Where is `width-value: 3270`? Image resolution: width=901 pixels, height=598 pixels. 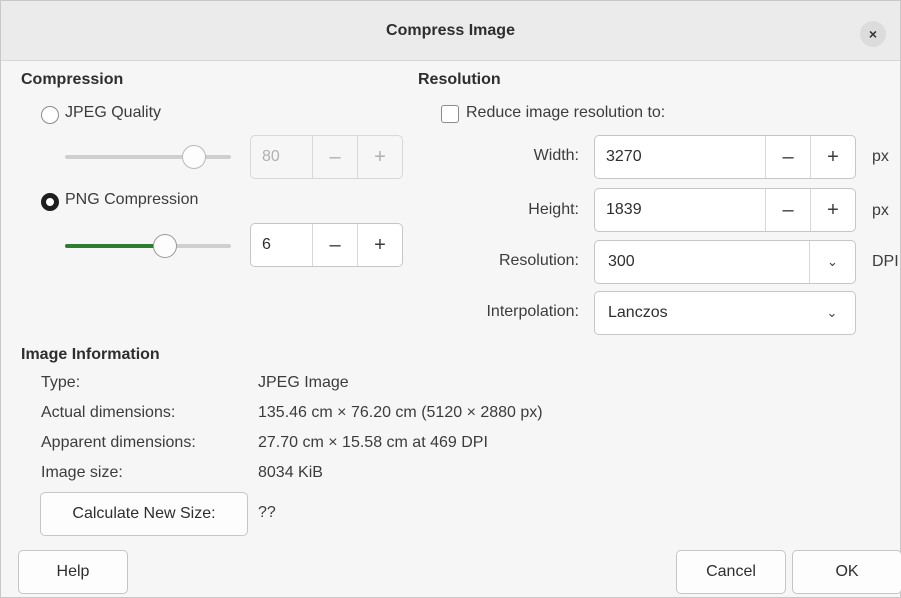 width-value: 3270 is located at coordinates (680, 157).